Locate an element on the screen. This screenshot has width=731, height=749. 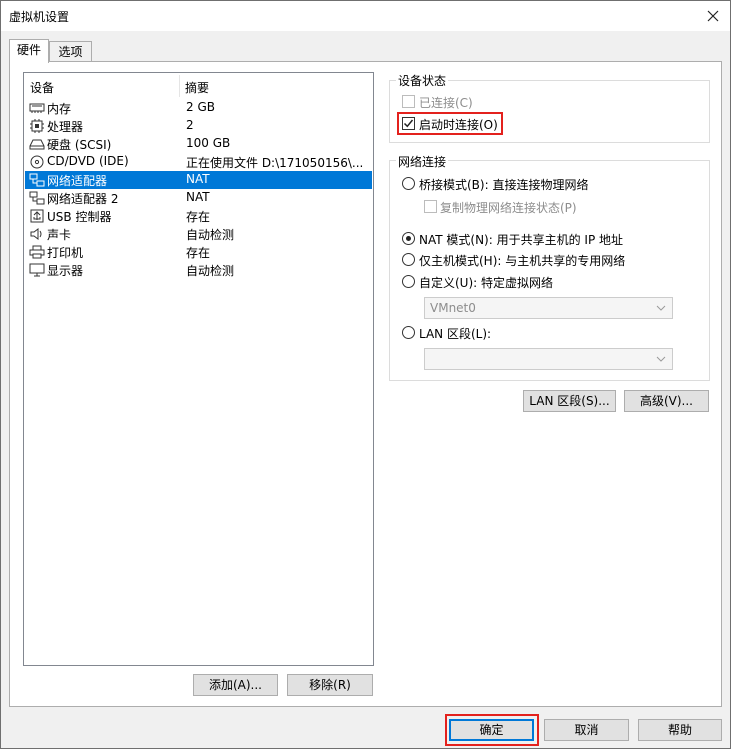
tab-options: 选项 is located at coordinates (70, 52).